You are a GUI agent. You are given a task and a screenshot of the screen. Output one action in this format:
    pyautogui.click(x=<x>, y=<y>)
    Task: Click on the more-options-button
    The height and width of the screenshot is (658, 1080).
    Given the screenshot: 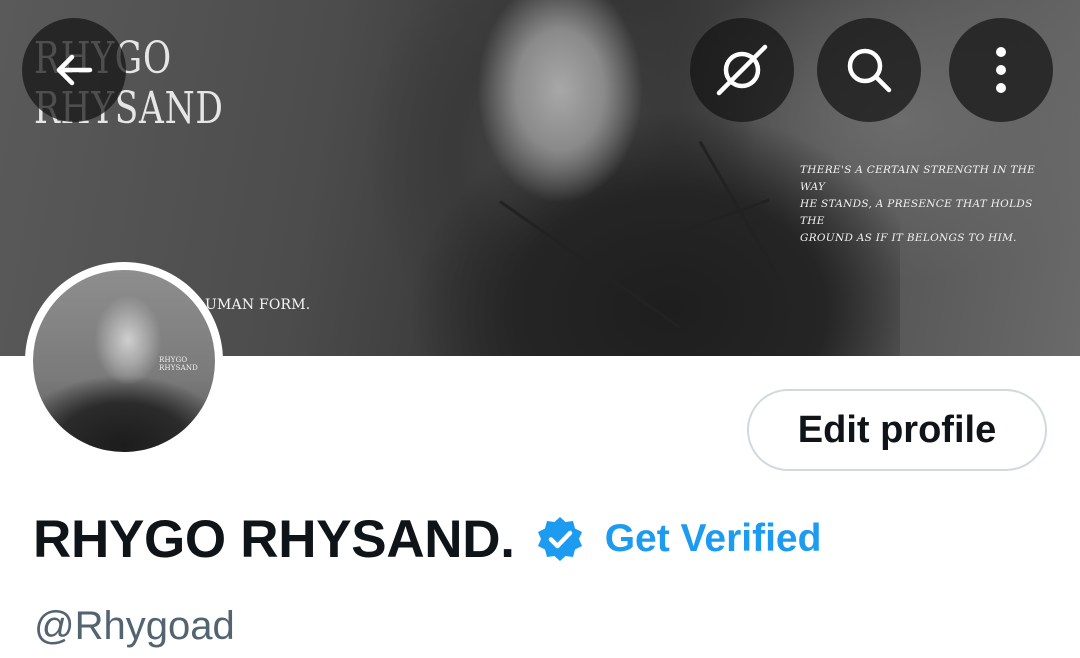 What is the action you would take?
    pyautogui.click(x=1001, y=70)
    